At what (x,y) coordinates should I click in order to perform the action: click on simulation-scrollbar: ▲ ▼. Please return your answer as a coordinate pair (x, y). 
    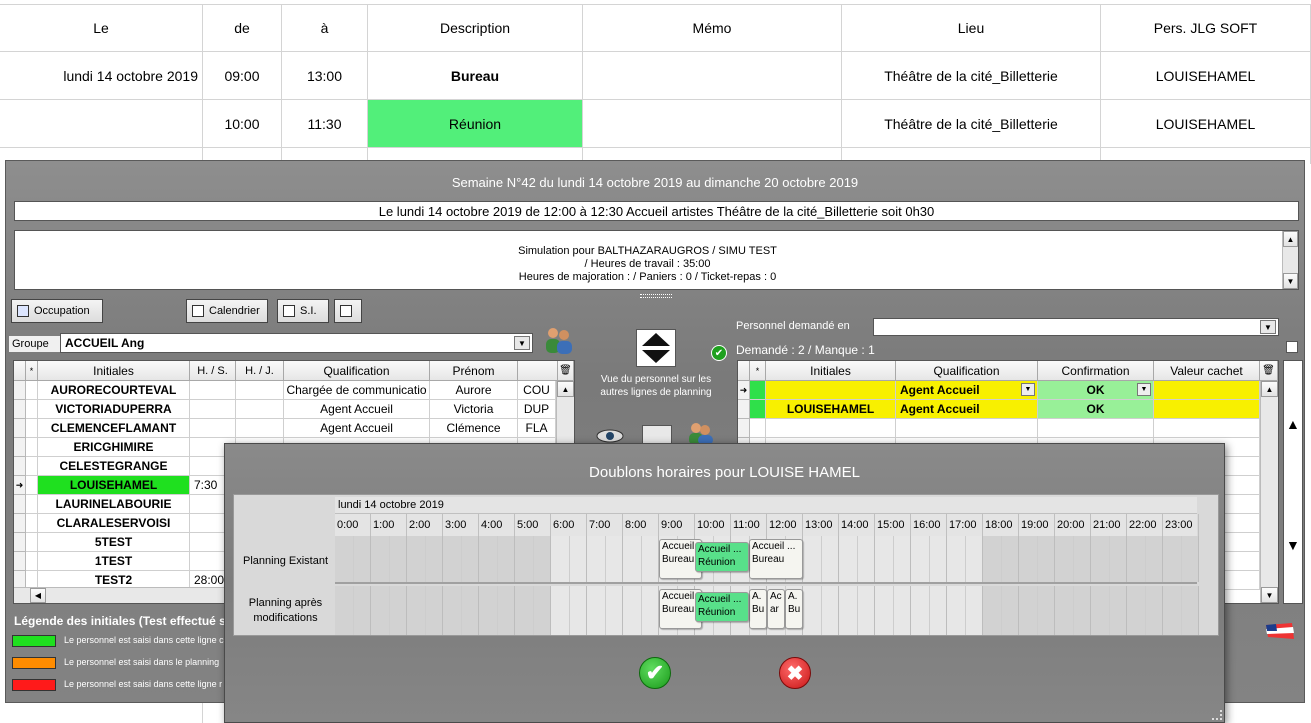
    Looking at the image, I should click on (1290, 260).